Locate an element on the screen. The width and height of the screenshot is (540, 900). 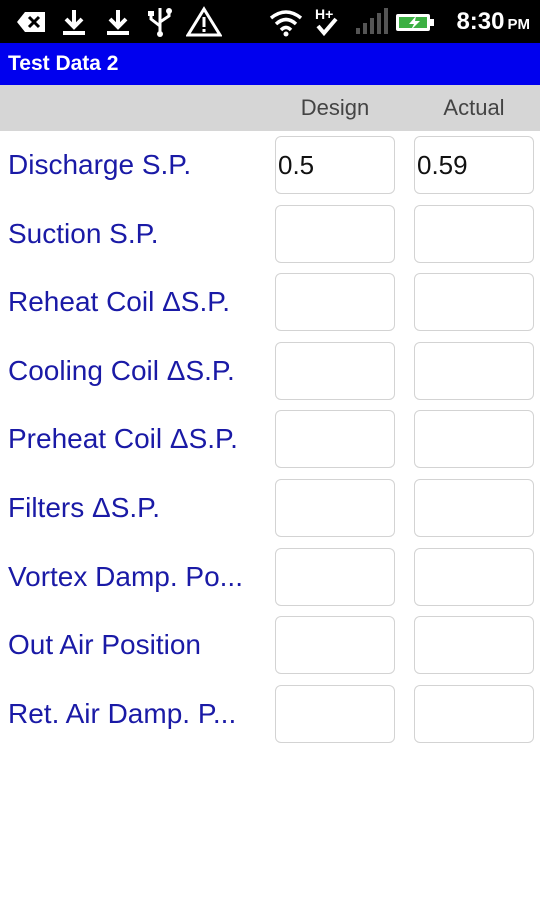
design-column-header: Design is located at coordinates (335, 107).